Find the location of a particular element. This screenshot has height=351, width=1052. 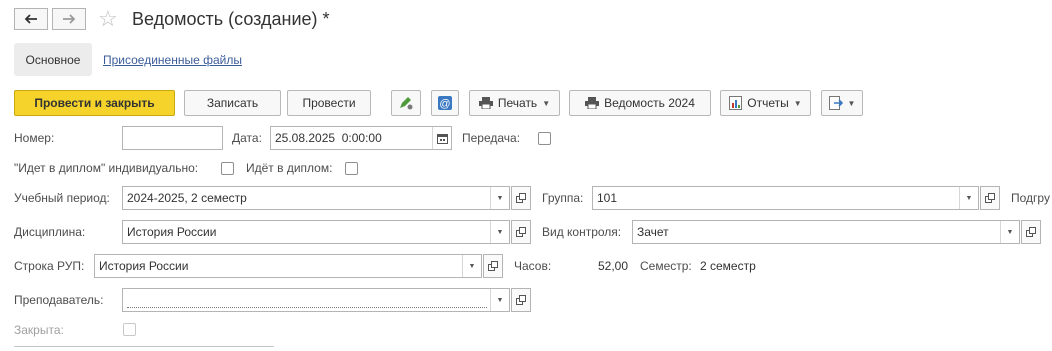

diploma-label: Идёт в диплом: is located at coordinates (289, 168).